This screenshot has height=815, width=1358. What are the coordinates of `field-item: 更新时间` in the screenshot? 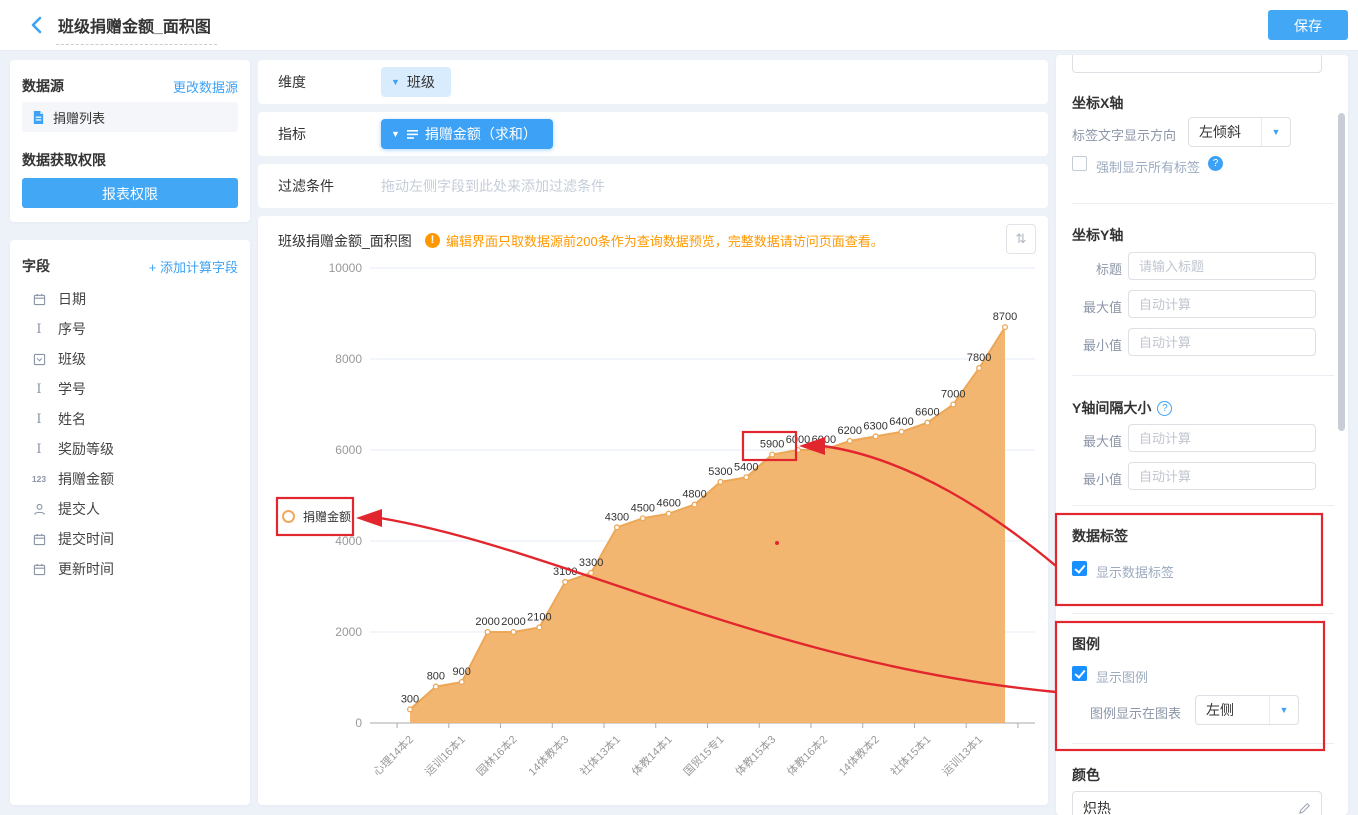 It's located at (130, 569).